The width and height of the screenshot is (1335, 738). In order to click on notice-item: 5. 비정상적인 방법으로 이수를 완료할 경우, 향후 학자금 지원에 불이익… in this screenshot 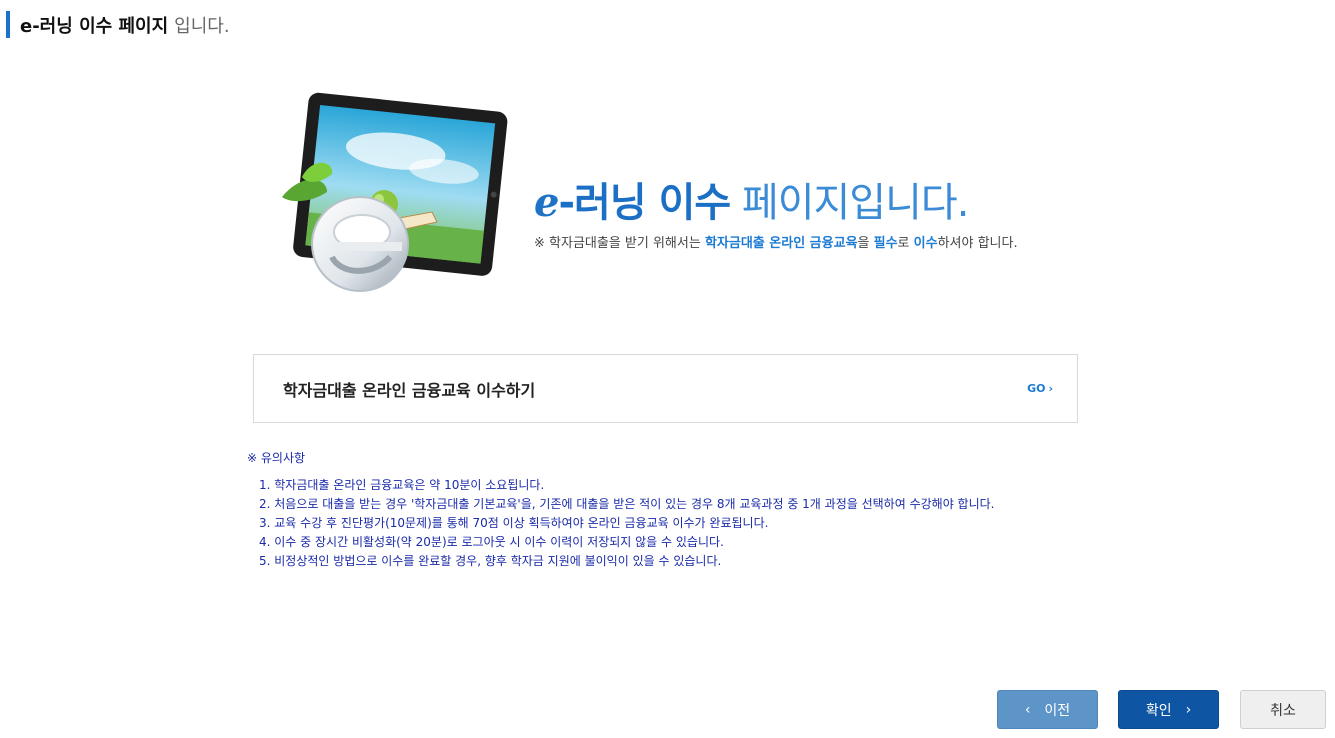, I will do `click(490, 561)`.